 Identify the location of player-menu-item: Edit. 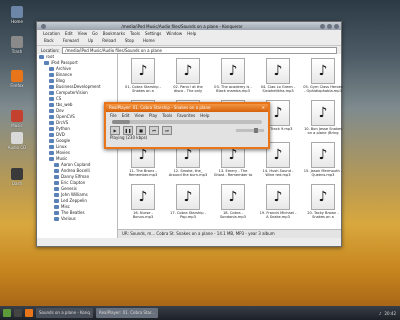
(126, 115).